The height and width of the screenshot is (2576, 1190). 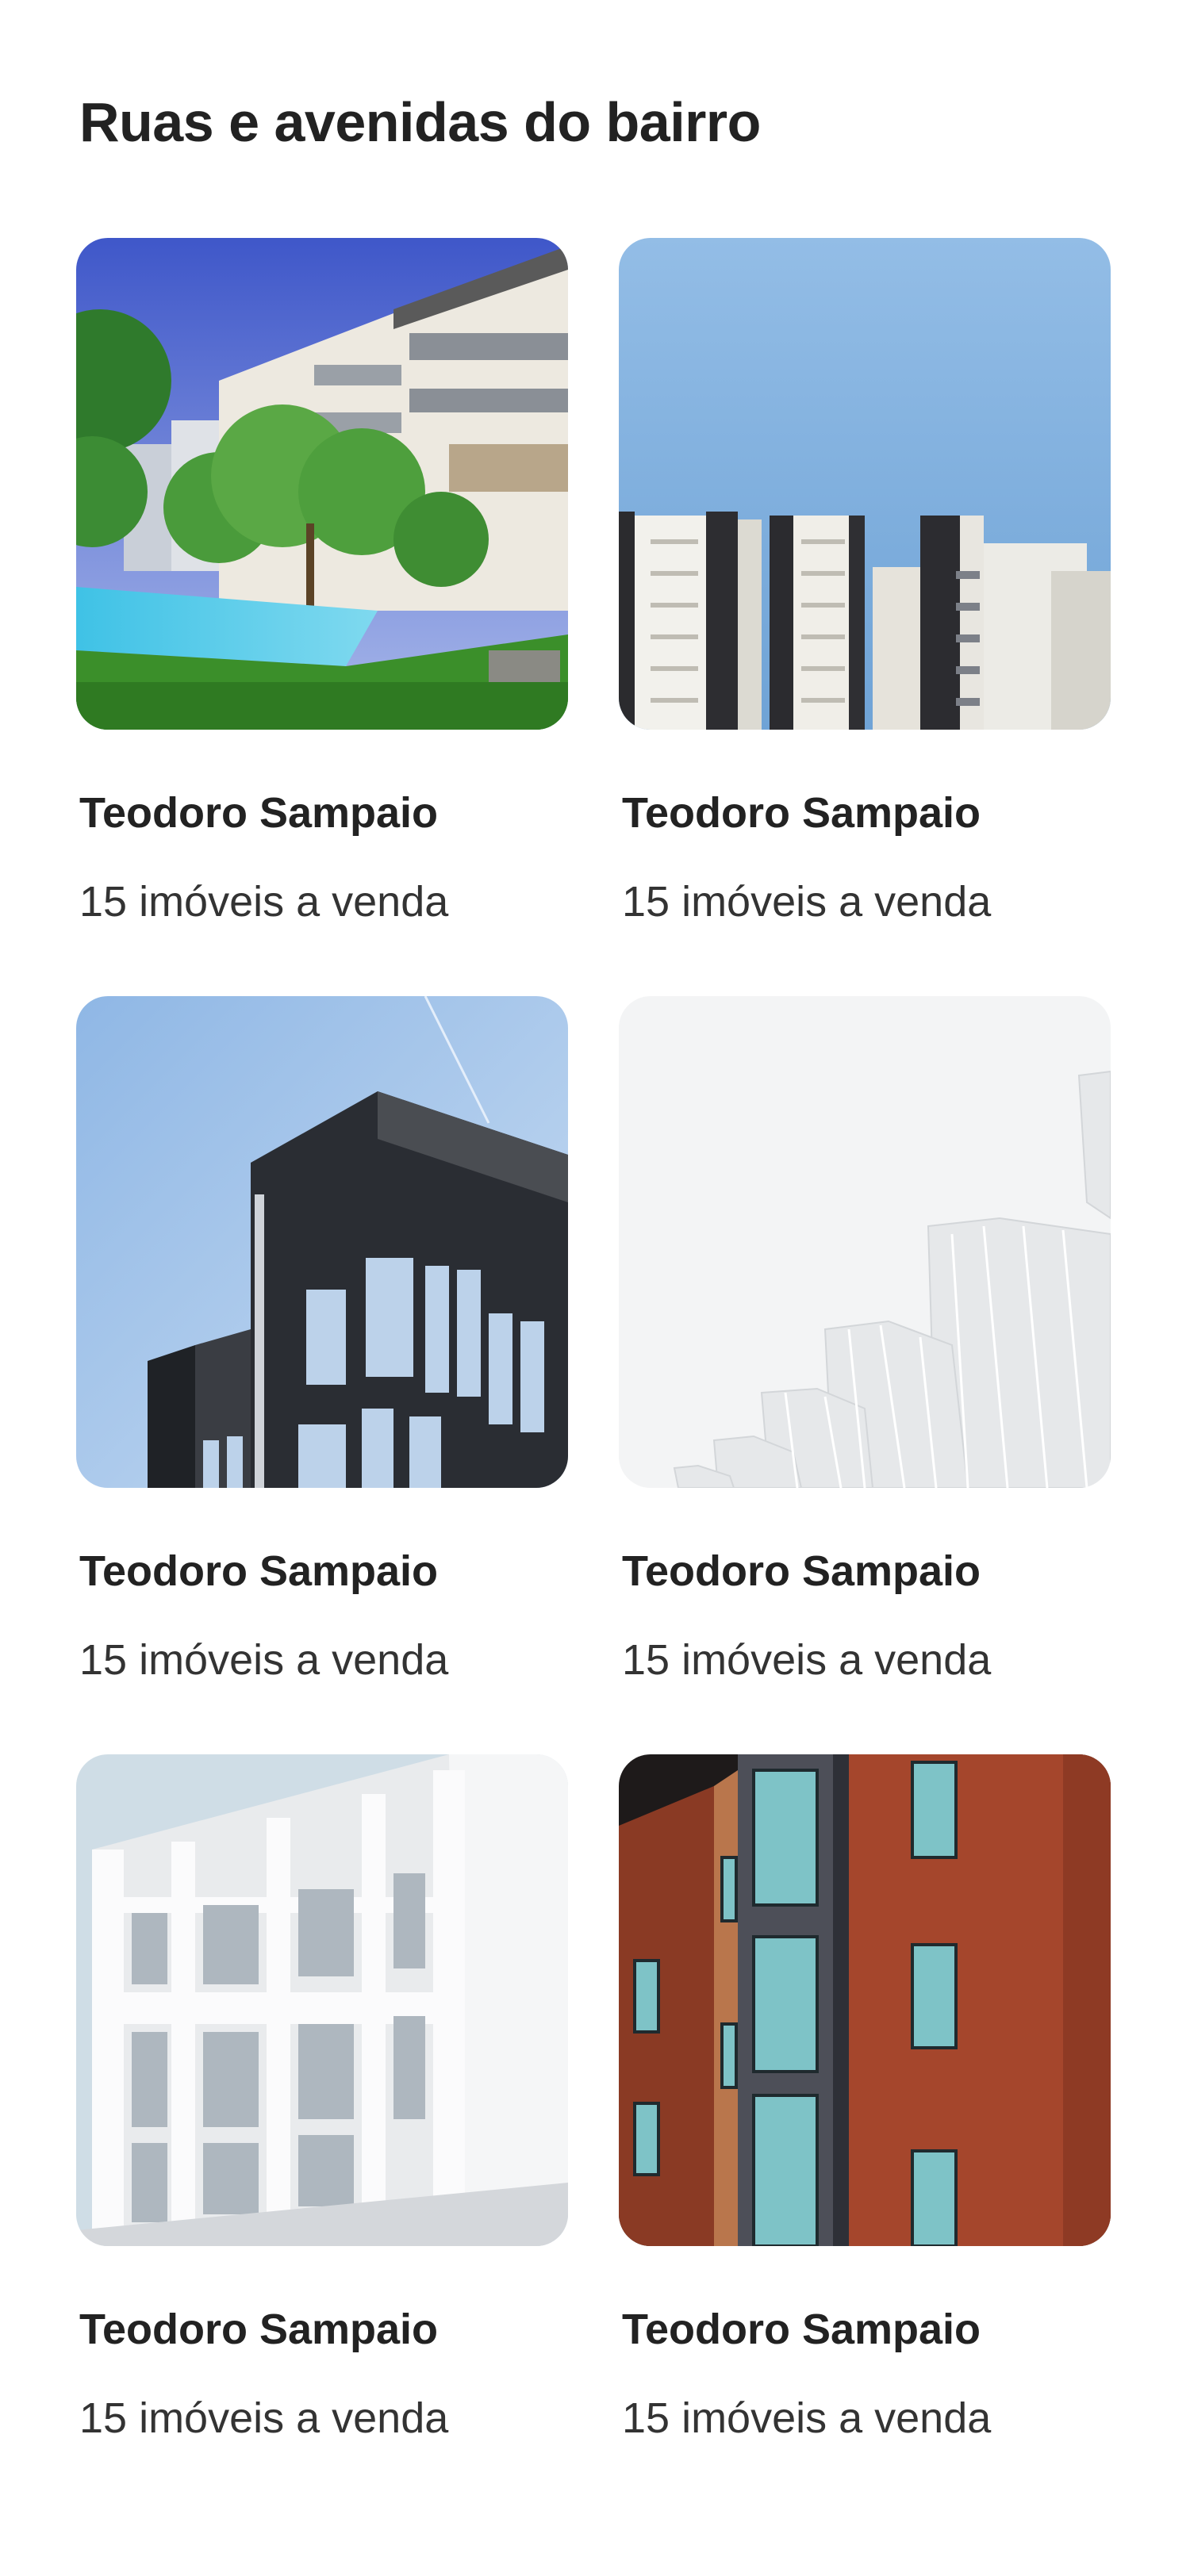 What do you see at coordinates (865, 1242) in the screenshot?
I see `white-sculptural-fins-photo` at bounding box center [865, 1242].